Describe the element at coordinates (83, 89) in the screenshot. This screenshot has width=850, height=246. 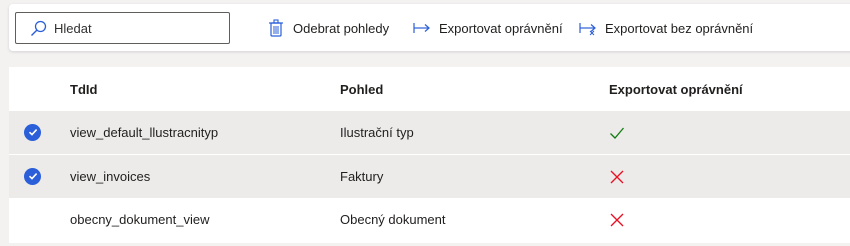
I see `column-header-tdid: TdId` at that location.